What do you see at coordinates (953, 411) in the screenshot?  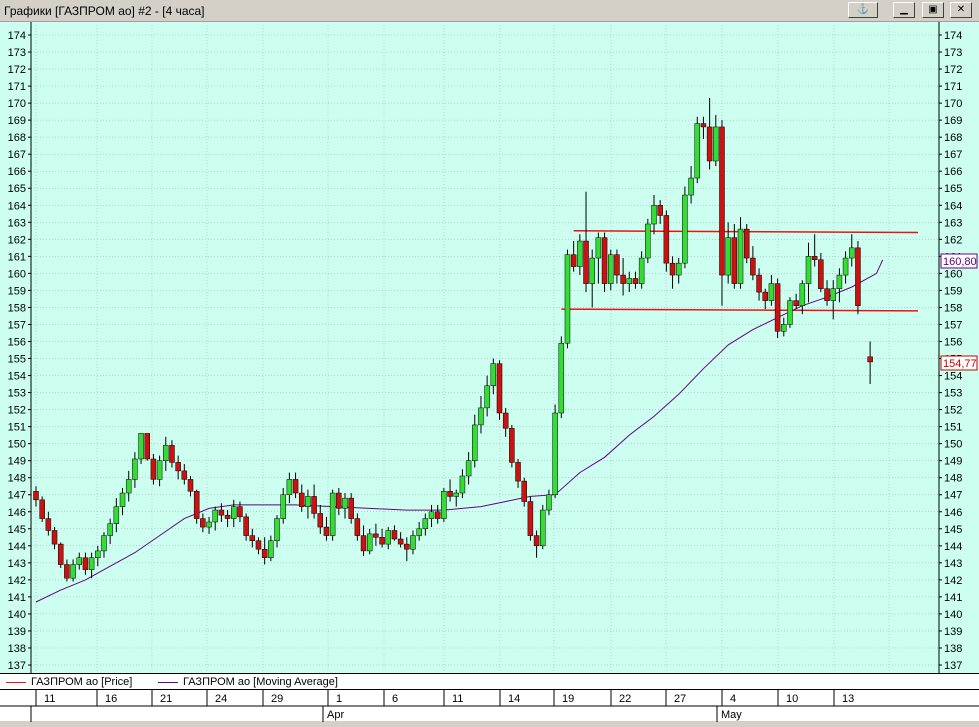 I see `right-tick-label: 152` at bounding box center [953, 411].